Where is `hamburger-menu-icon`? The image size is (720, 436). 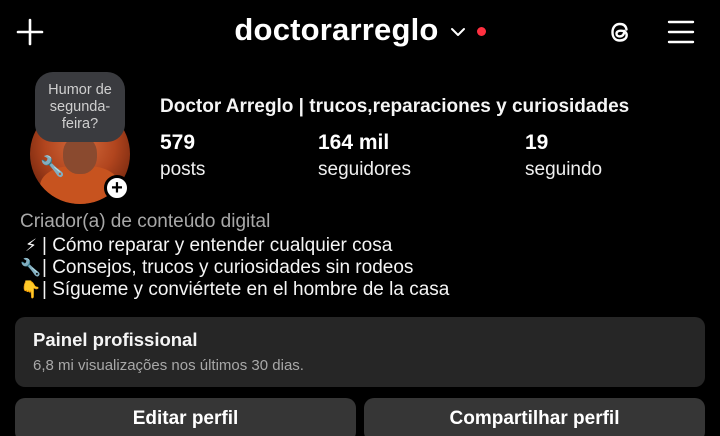 hamburger-menu-icon is located at coordinates (681, 32).